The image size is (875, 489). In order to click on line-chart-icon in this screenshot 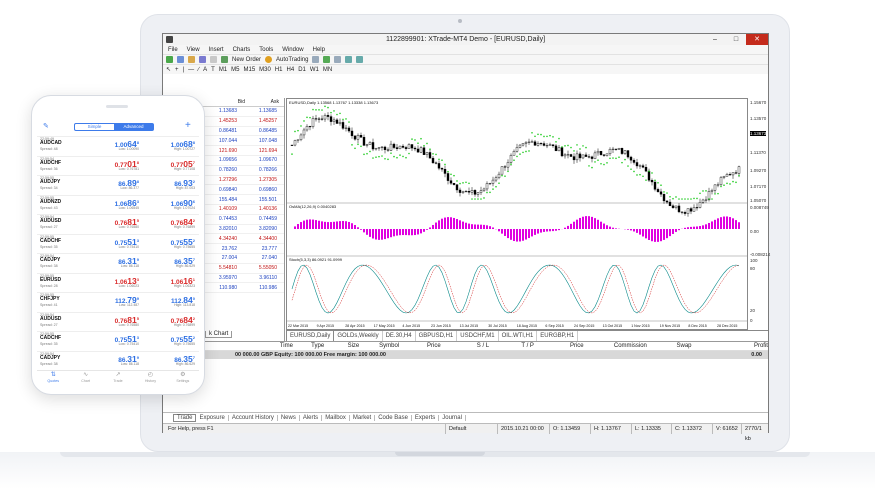, I will do `click(338, 59)`.